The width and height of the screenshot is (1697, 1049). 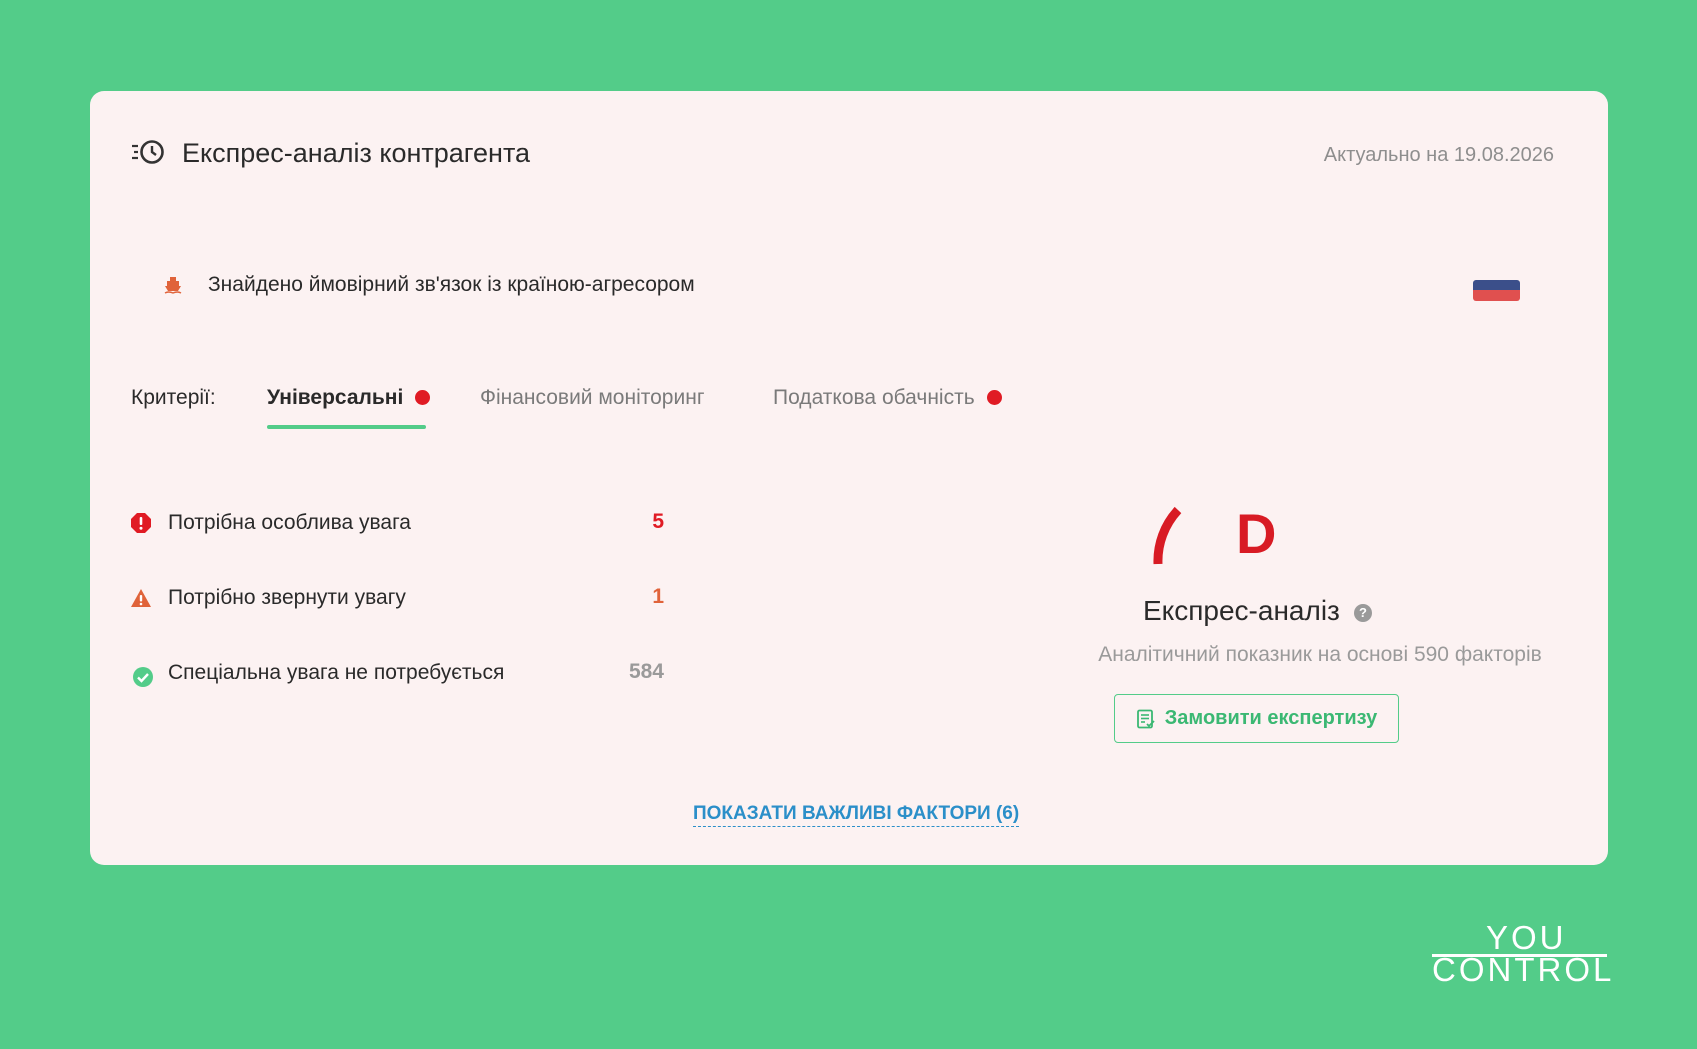 What do you see at coordinates (1256, 533) in the screenshot?
I see `risk-grade: D` at bounding box center [1256, 533].